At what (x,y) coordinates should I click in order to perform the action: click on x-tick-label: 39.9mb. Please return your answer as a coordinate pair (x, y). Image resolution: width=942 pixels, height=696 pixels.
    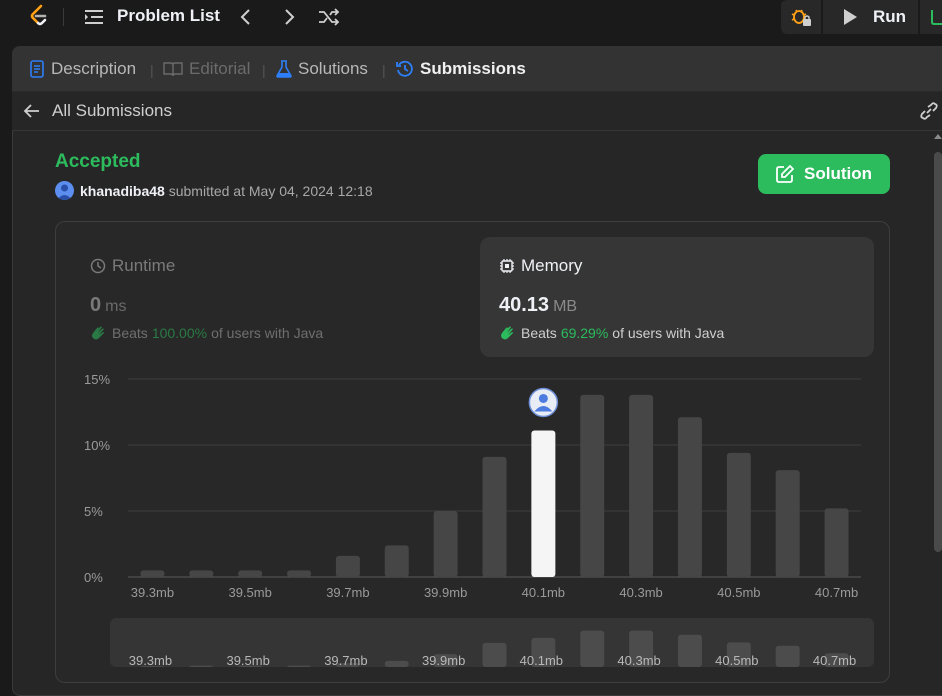
    Looking at the image, I should click on (445, 592).